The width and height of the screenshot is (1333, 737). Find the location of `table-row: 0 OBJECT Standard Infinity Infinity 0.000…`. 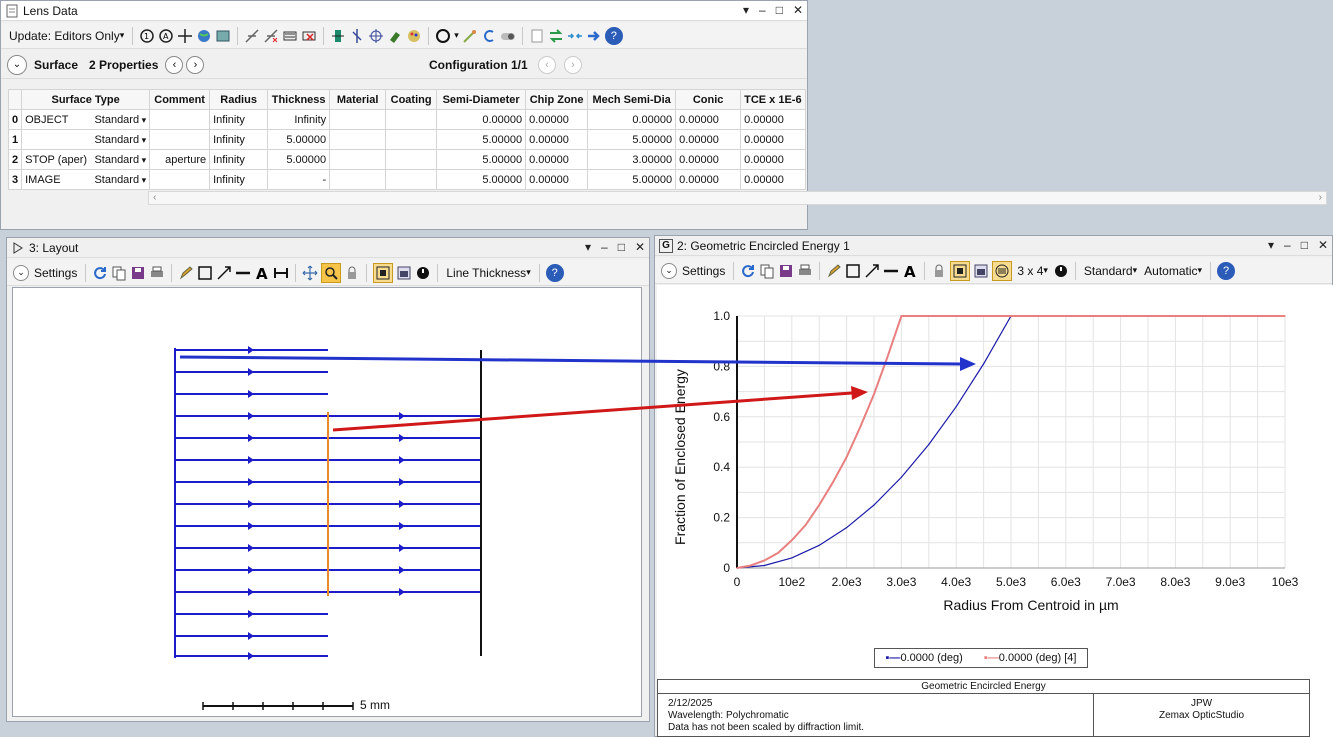

table-row: 0 OBJECT Standard Infinity Infinity 0.000… is located at coordinates (406, 119).